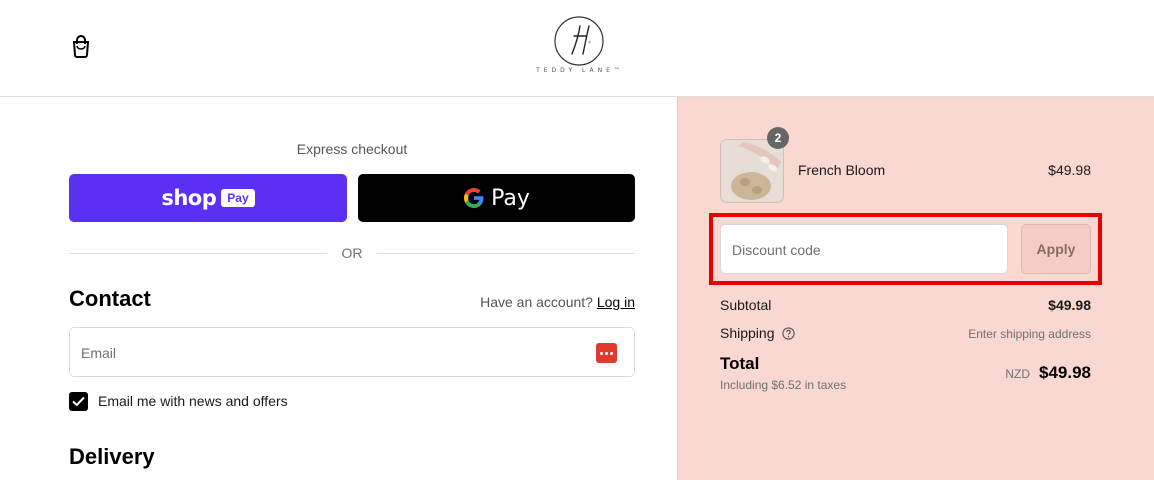 This screenshot has height=480, width=1154. Describe the element at coordinates (1065, 372) in the screenshot. I see `total-value: $49.98` at that location.